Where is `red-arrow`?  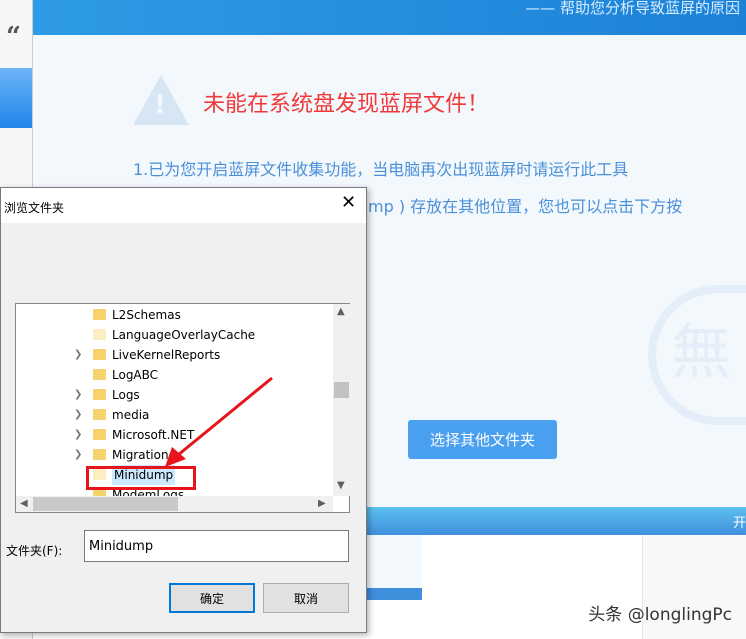 red-arrow is located at coordinates (219, 421).